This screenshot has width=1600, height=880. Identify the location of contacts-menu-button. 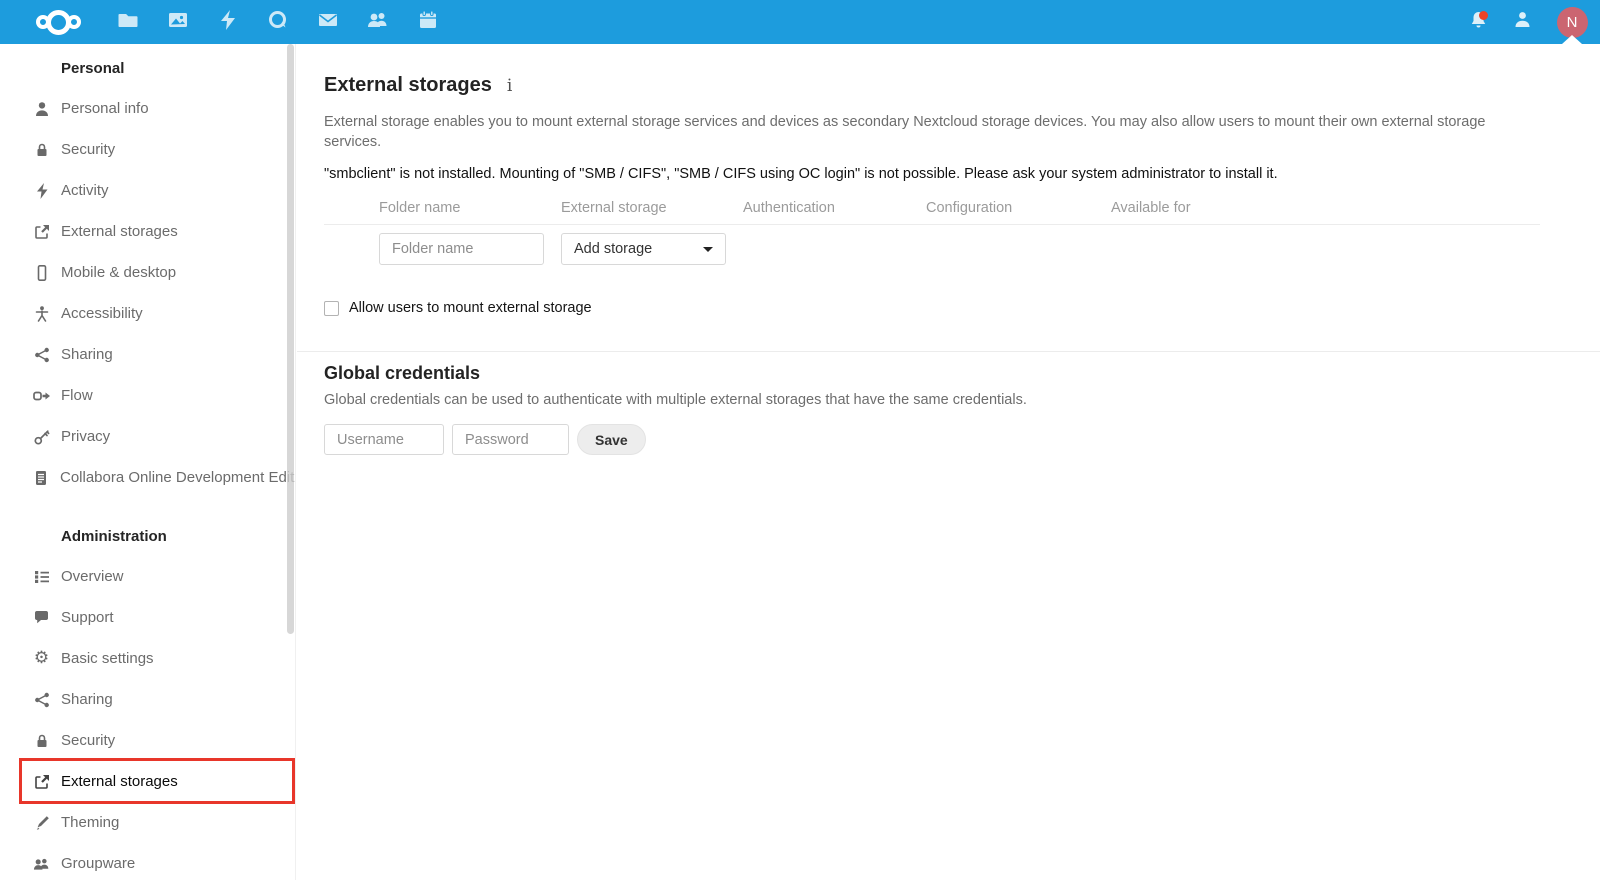
(1522, 22).